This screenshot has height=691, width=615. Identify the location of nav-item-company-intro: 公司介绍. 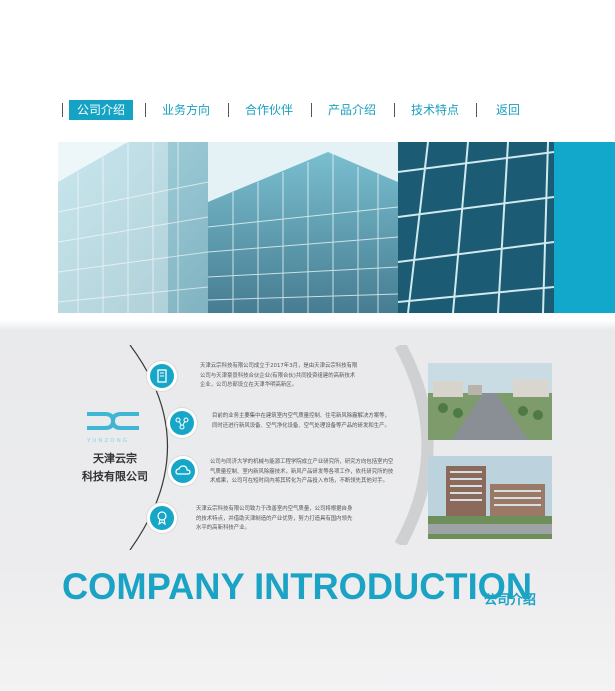
(101, 110).